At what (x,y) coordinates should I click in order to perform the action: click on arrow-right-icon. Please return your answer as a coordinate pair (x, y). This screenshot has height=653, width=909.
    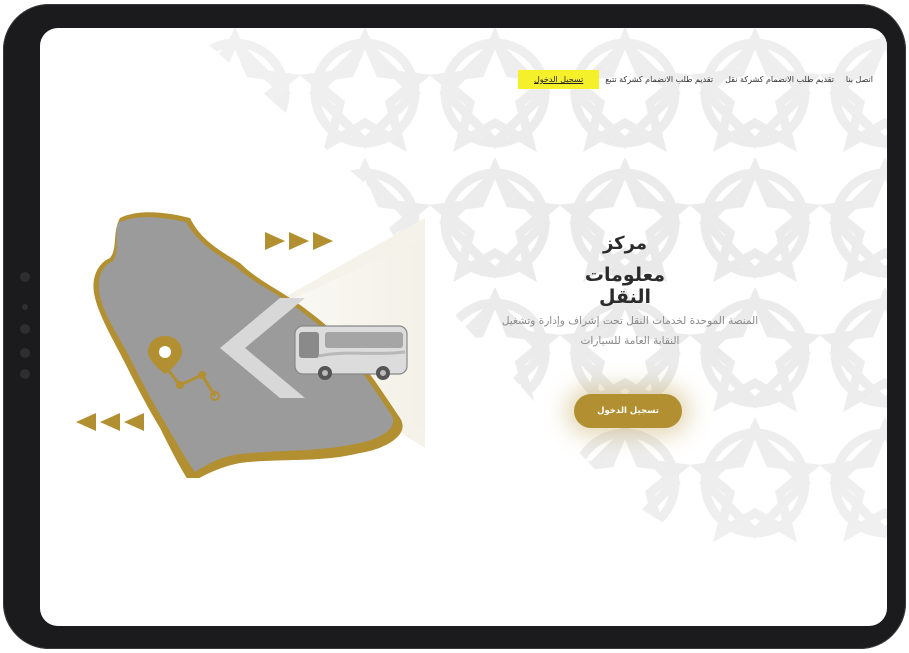
    Looking at the image, I should click on (299, 241).